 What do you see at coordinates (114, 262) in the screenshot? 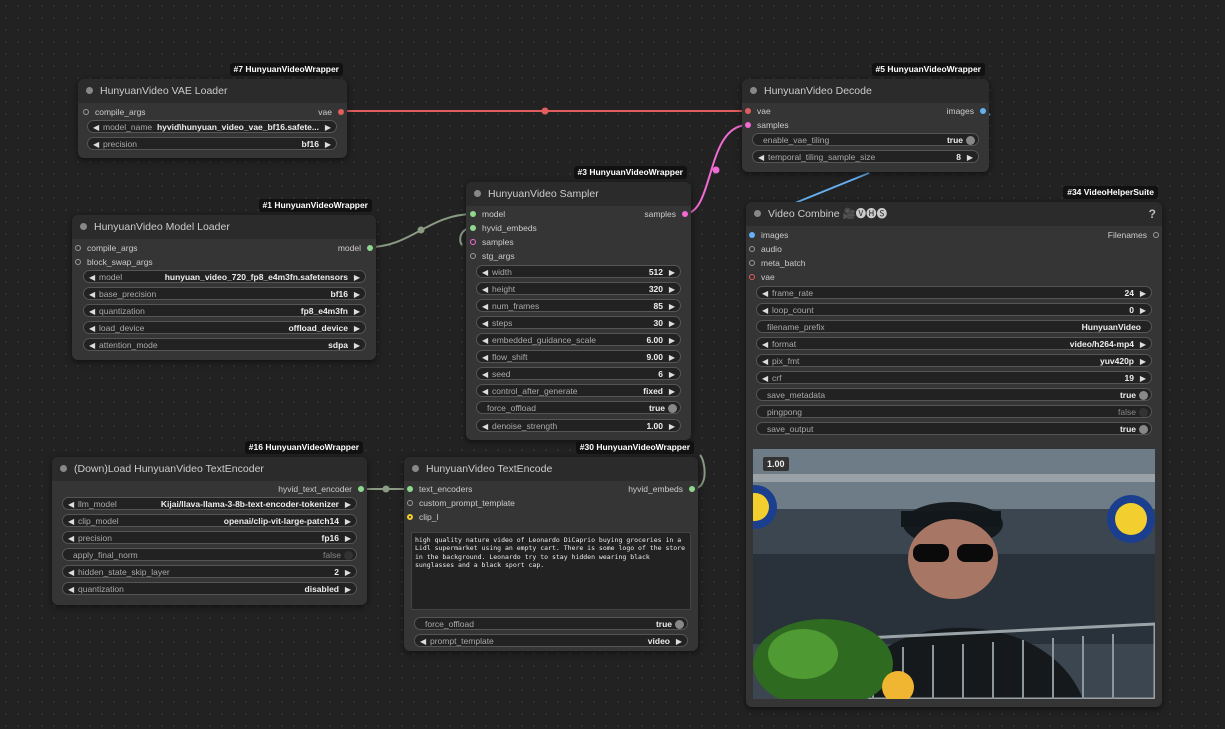
I see `input-block-swap-args: block_swap_args` at bounding box center [114, 262].